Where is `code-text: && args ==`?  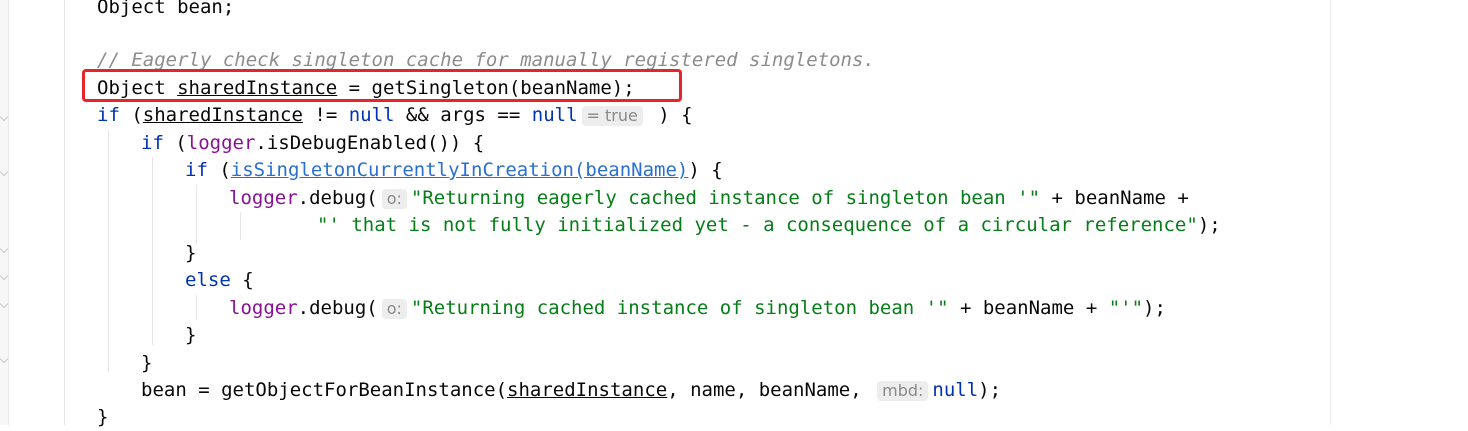
code-text: && args == is located at coordinates (463, 115).